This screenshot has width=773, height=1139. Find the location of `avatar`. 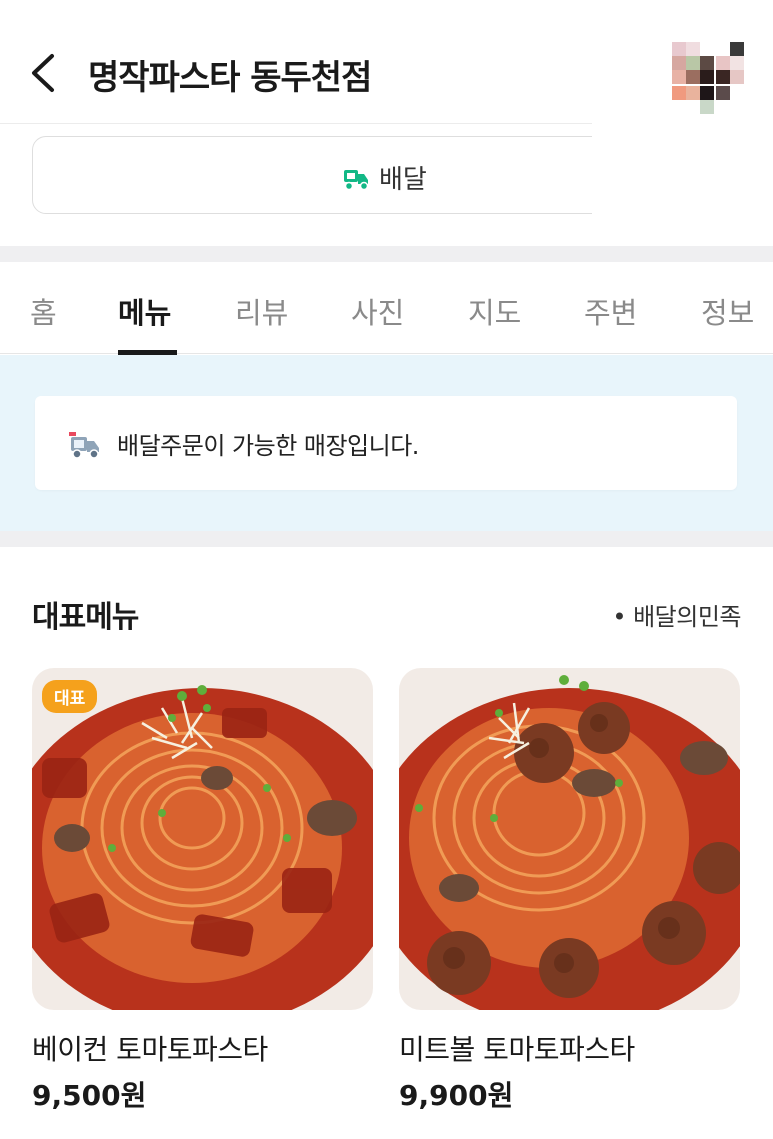

avatar is located at coordinates (710, 80).